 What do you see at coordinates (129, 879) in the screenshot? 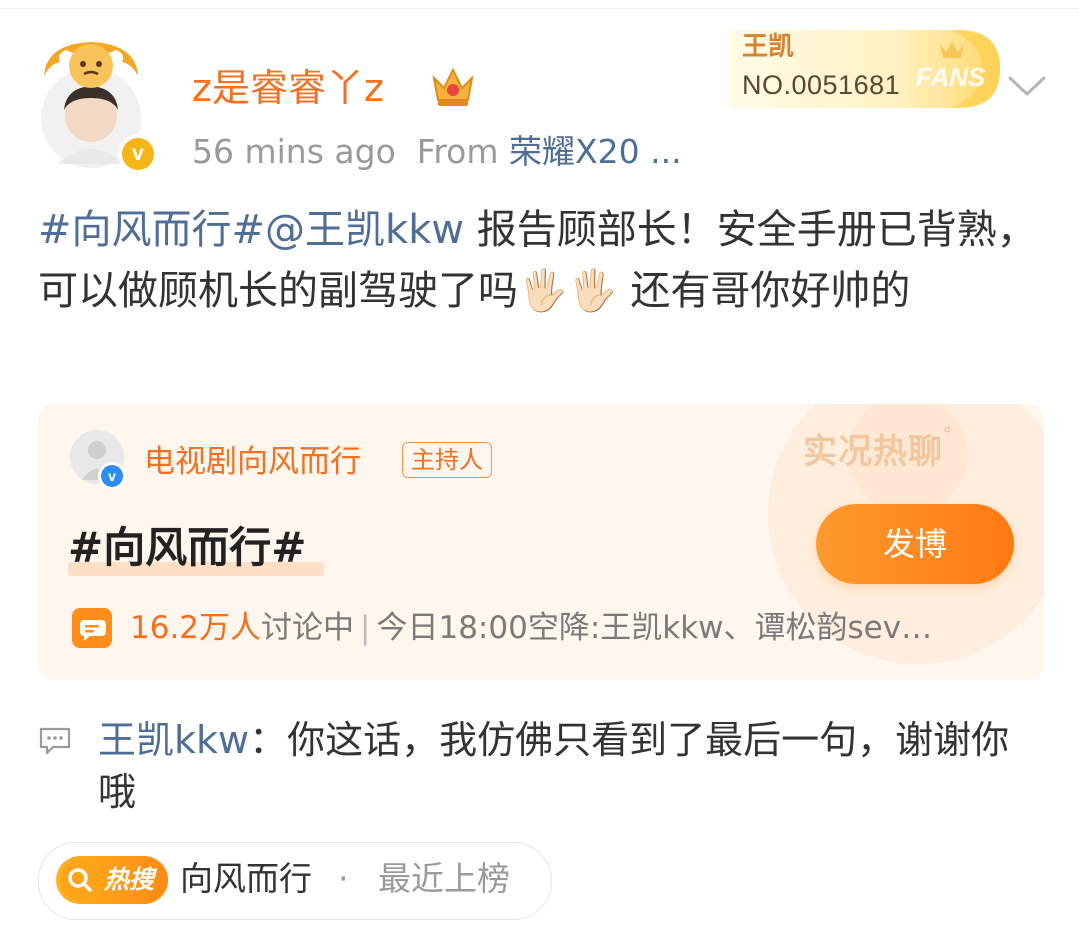
I see `hot-search-badge-label: 热搜` at bounding box center [129, 879].